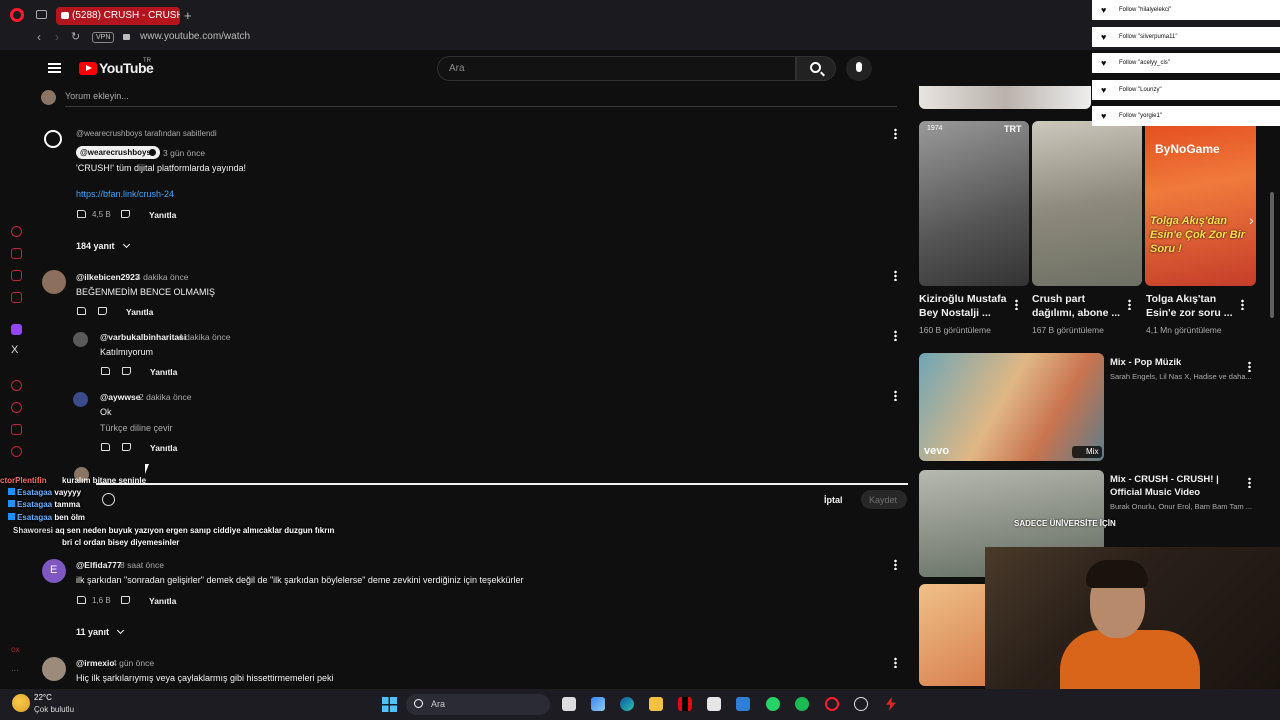 This screenshot has height=720, width=1280. What do you see at coordinates (802, 704) in the screenshot?
I see `spotify-icon` at bounding box center [802, 704].